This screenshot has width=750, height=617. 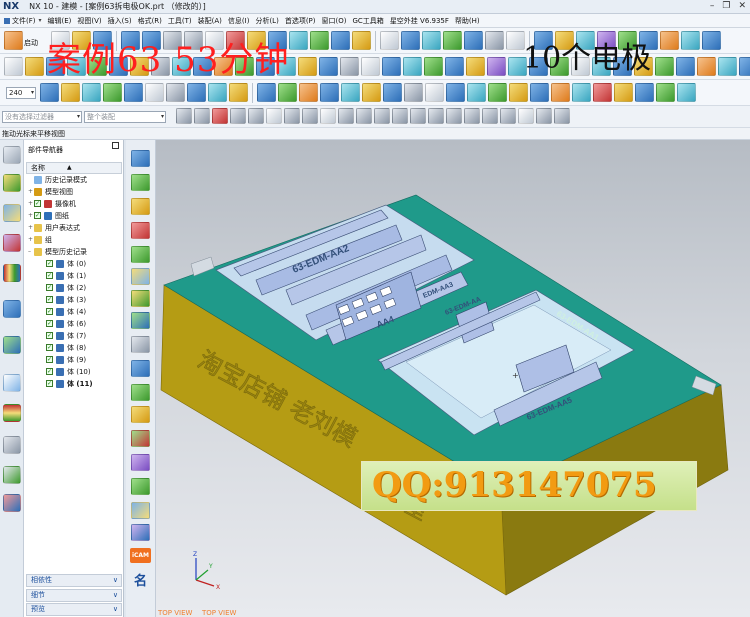 What do you see at coordinates (74, 384) in the screenshot?
I see `tree-item: ✓ 体 (11)` at bounding box center [74, 384].